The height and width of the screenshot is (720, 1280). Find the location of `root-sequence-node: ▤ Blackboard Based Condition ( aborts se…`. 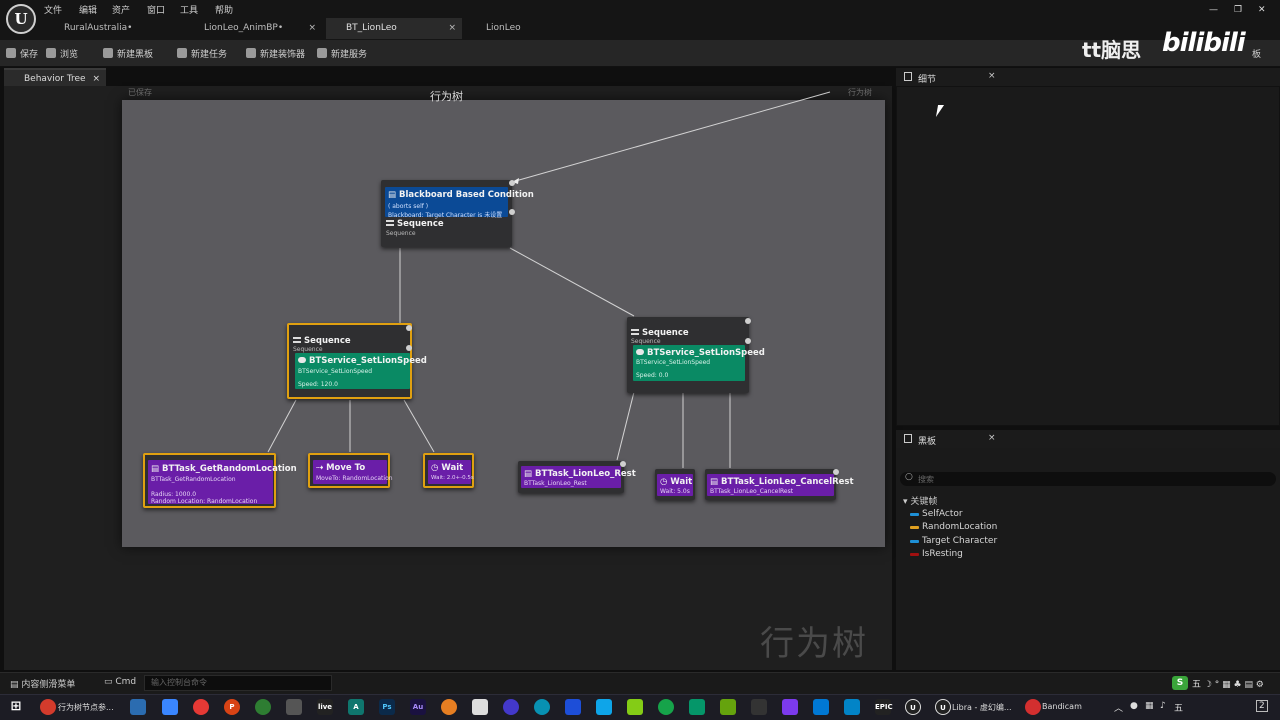

root-sequence-node: ▤ Blackboard Based Condition ( aborts se… is located at coordinates (457, 213).